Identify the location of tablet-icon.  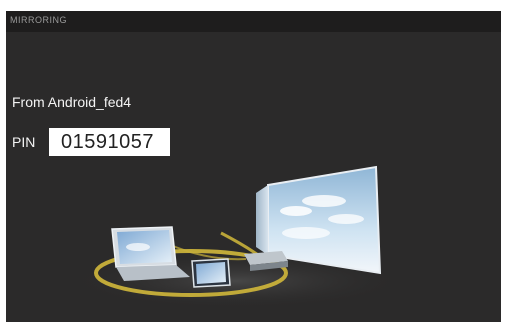
(211, 273).